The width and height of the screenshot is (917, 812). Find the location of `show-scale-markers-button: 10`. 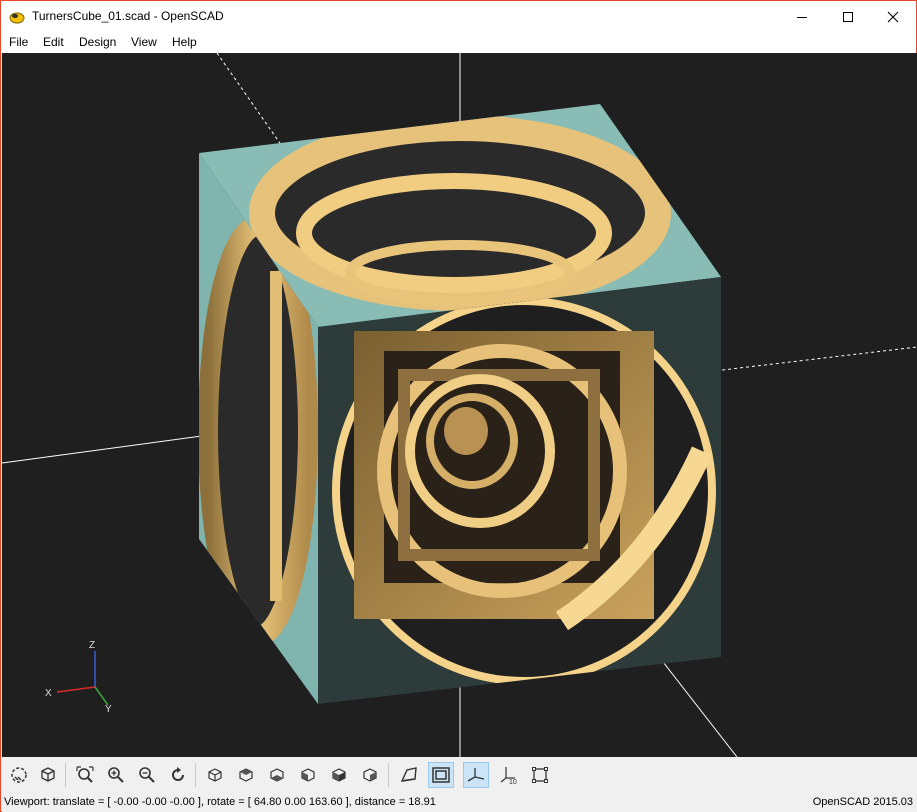

show-scale-markers-button: 10 is located at coordinates (509, 775).